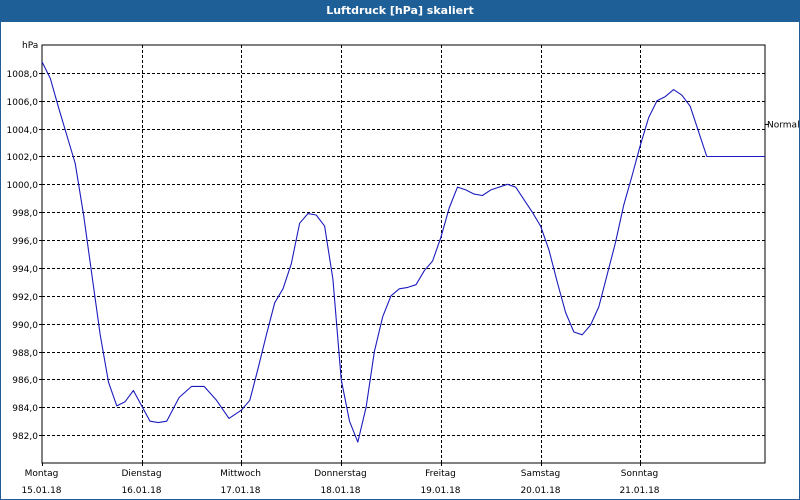 This screenshot has height=500, width=800. What do you see at coordinates (400, 11) in the screenshot?
I see `window-title: Luftdruck [hPa] skaliert` at bounding box center [400, 11].